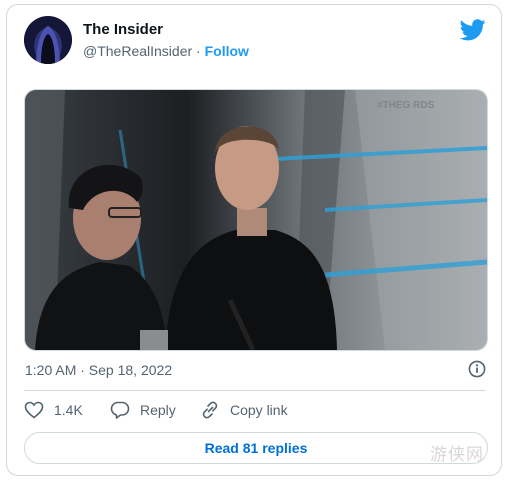 This screenshot has width=512, height=484. What do you see at coordinates (457, 455) in the screenshot?
I see `watermark: 游侠网` at bounding box center [457, 455].